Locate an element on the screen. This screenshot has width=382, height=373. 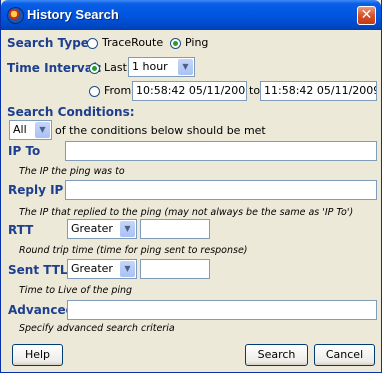
radio-traceroute is located at coordinates (92, 43).